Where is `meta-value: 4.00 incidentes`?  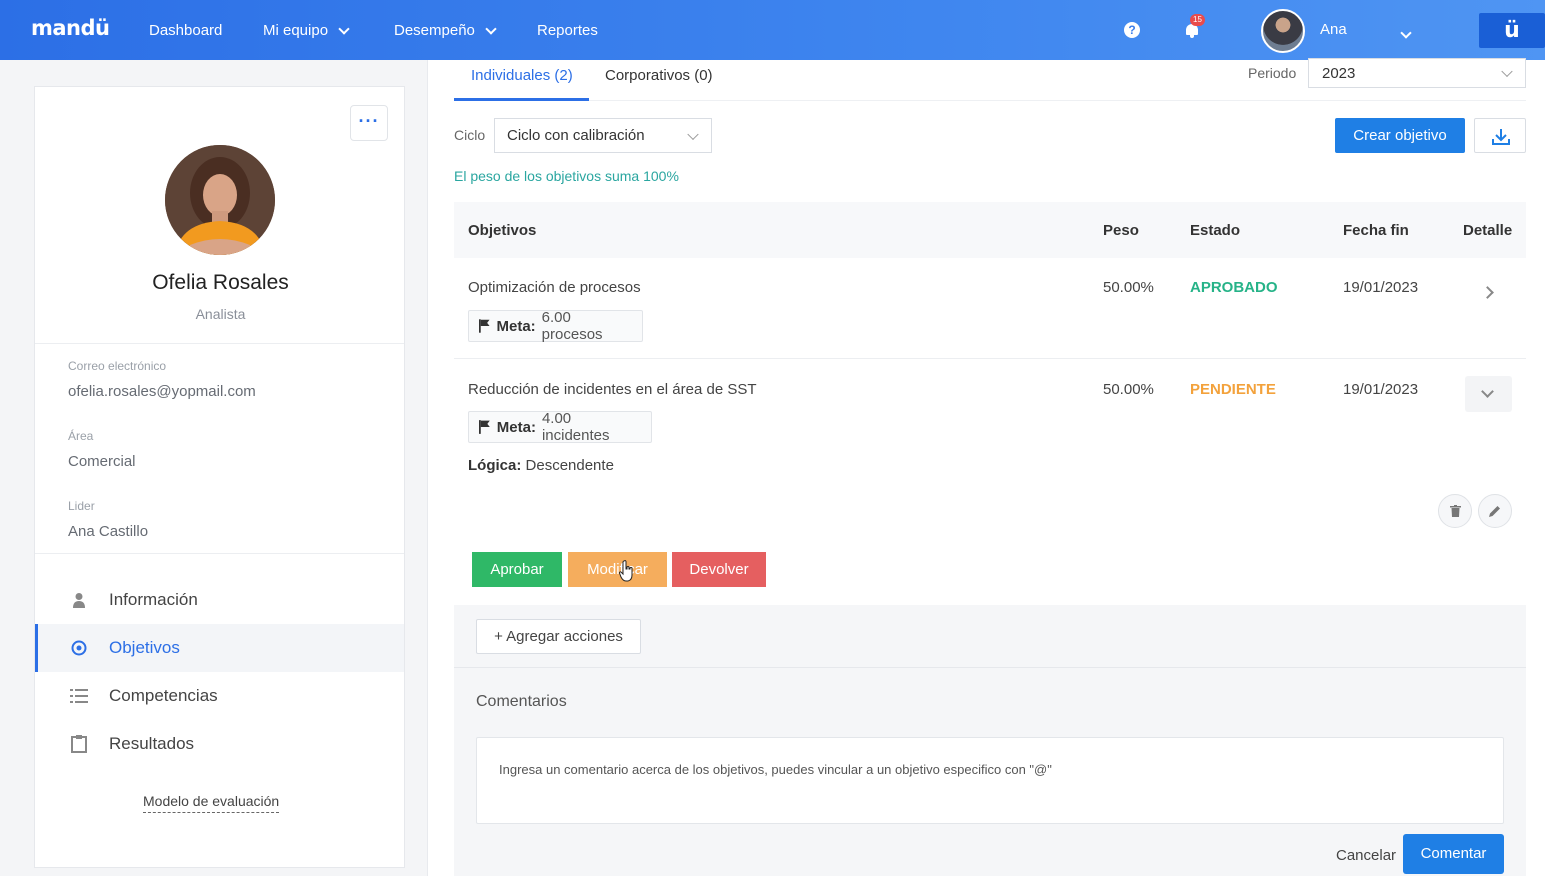
meta-value: 4.00 incidentes is located at coordinates (575, 427).